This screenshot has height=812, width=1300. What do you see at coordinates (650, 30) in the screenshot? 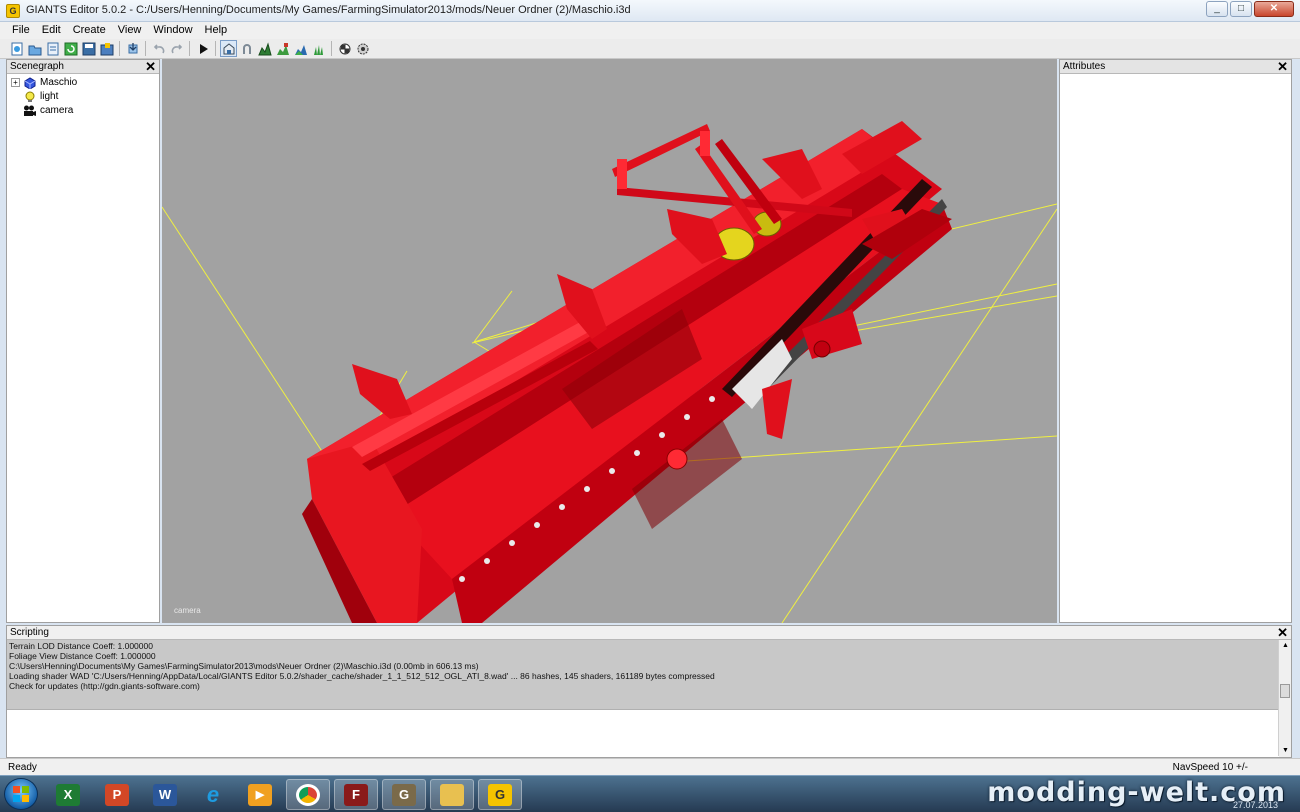
I see `menu-bar: File Edit Create View Window Help` at bounding box center [650, 30].